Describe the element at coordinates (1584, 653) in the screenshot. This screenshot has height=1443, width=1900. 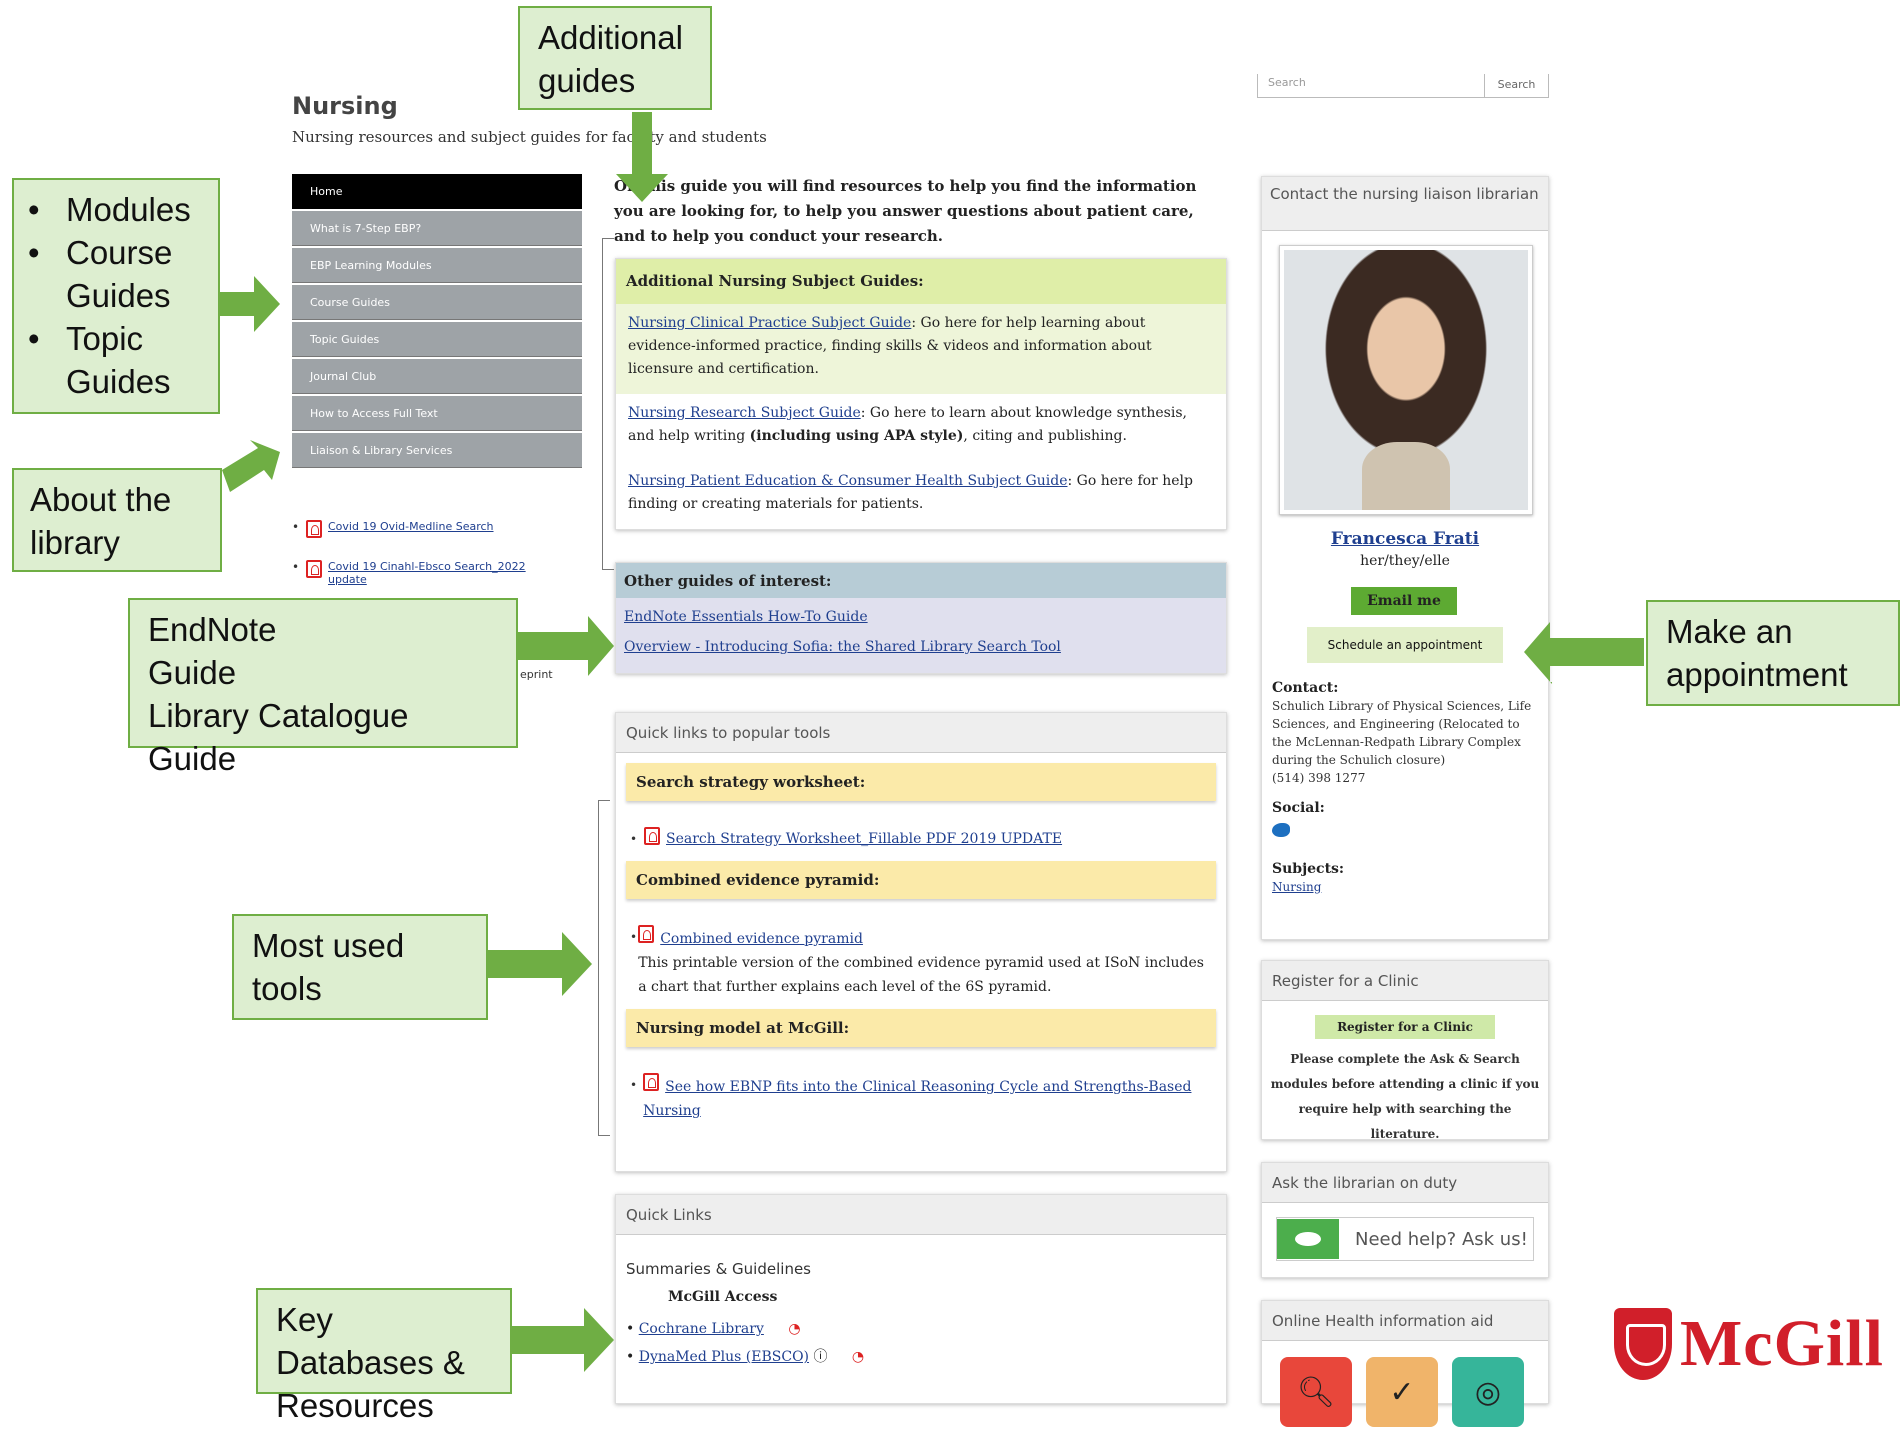
I see `arrow-appointment` at that location.